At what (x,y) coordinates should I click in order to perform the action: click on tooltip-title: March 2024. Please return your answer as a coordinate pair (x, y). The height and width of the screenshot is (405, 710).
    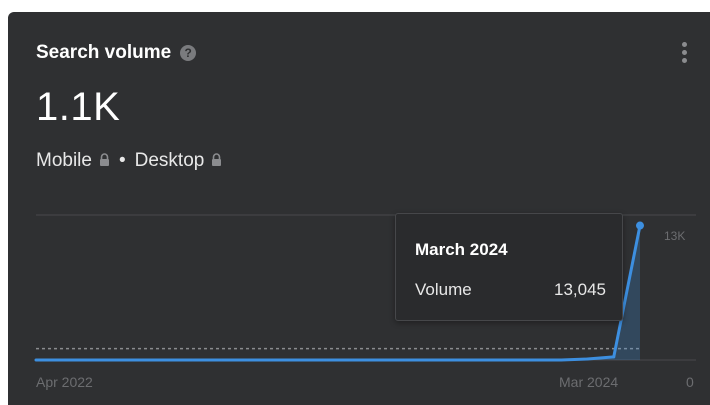
    Looking at the image, I should click on (461, 249).